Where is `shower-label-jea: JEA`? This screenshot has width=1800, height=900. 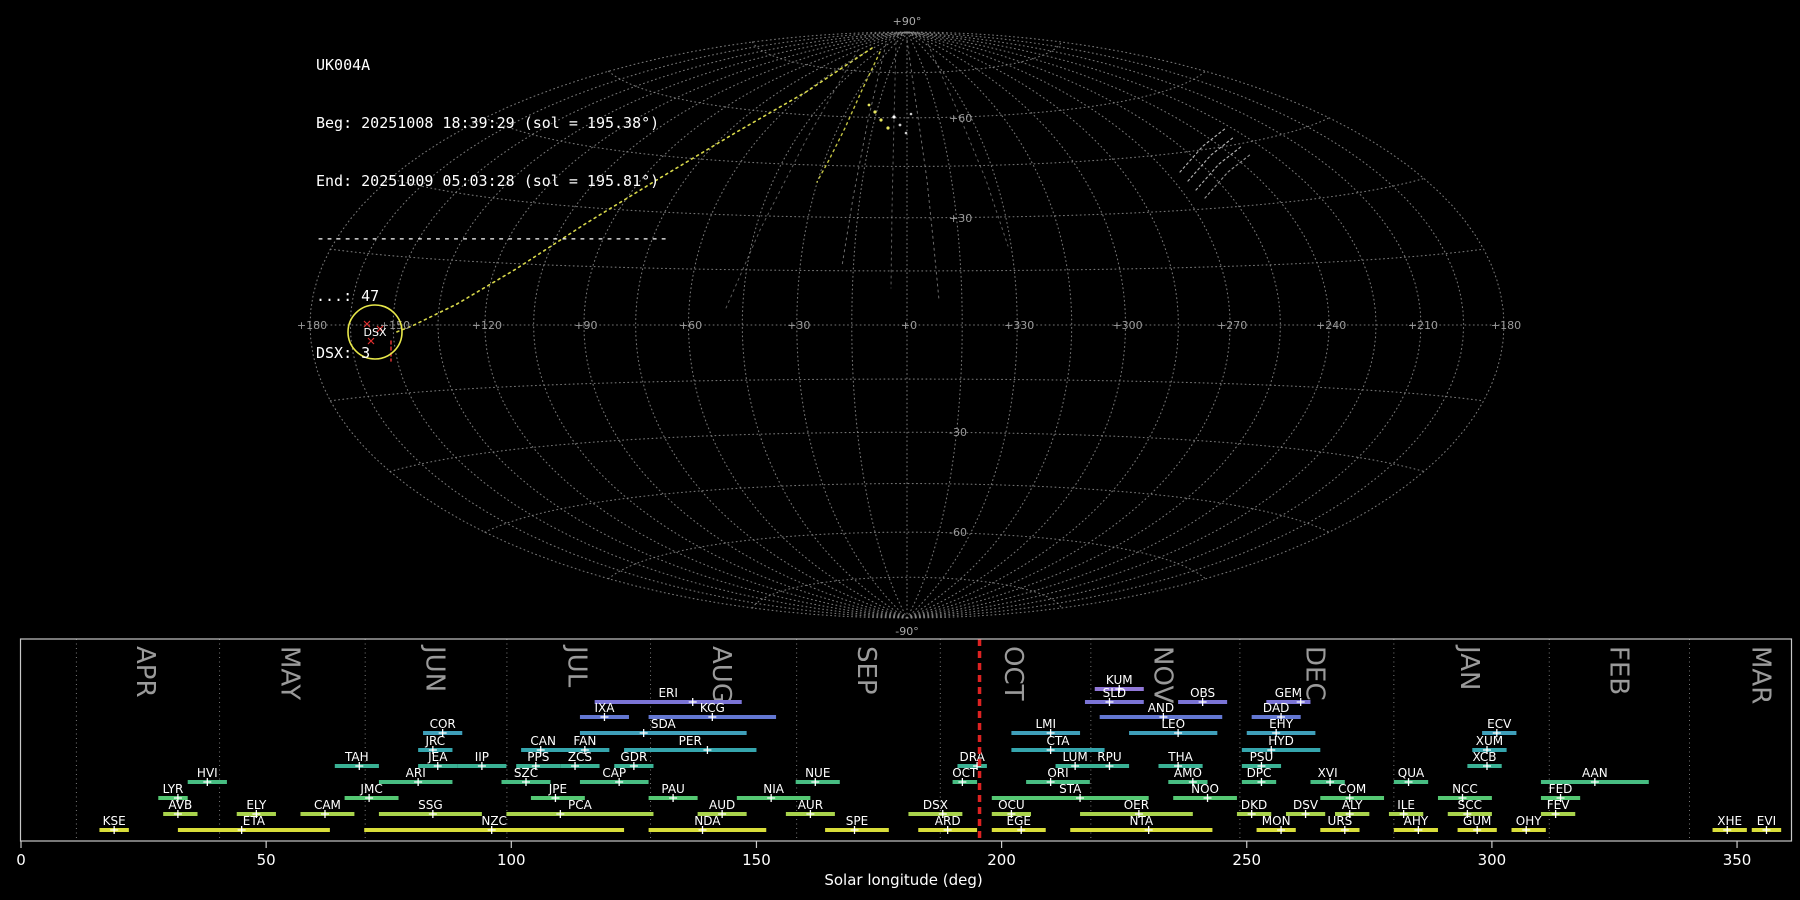 shower-label-jea: JEA is located at coordinates (437, 757).